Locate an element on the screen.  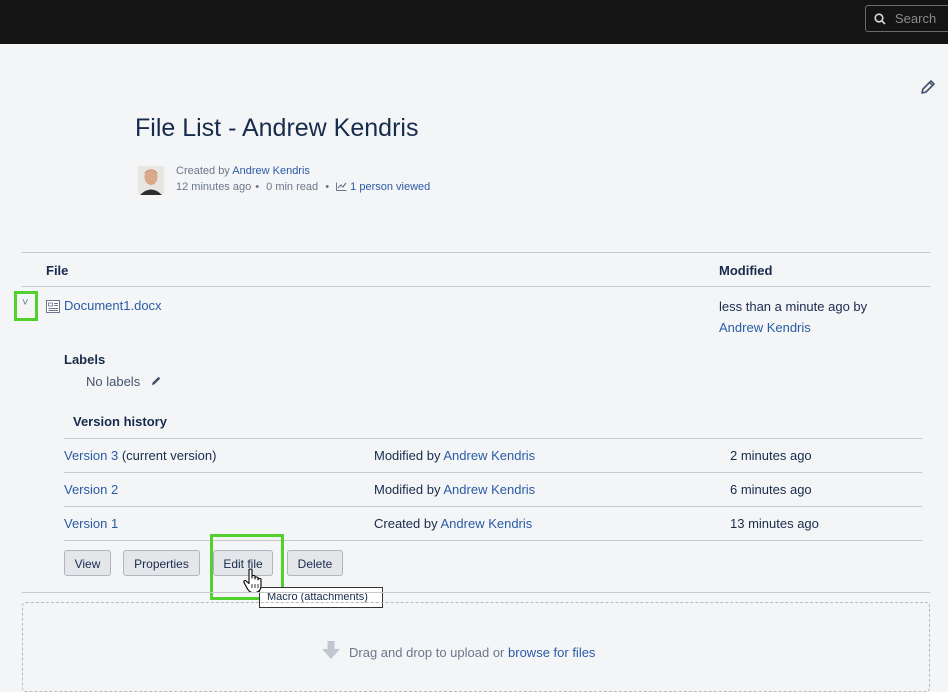
hand-cursor-icon is located at coordinates (252, 581).